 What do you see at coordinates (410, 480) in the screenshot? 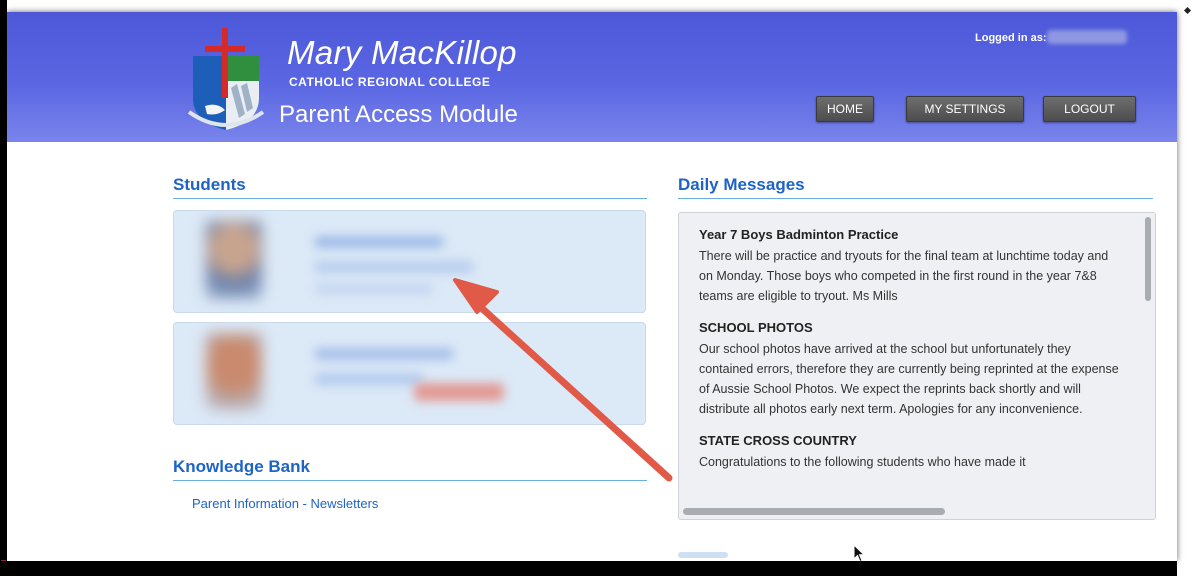
I see `knowledge-bank-divider` at bounding box center [410, 480].